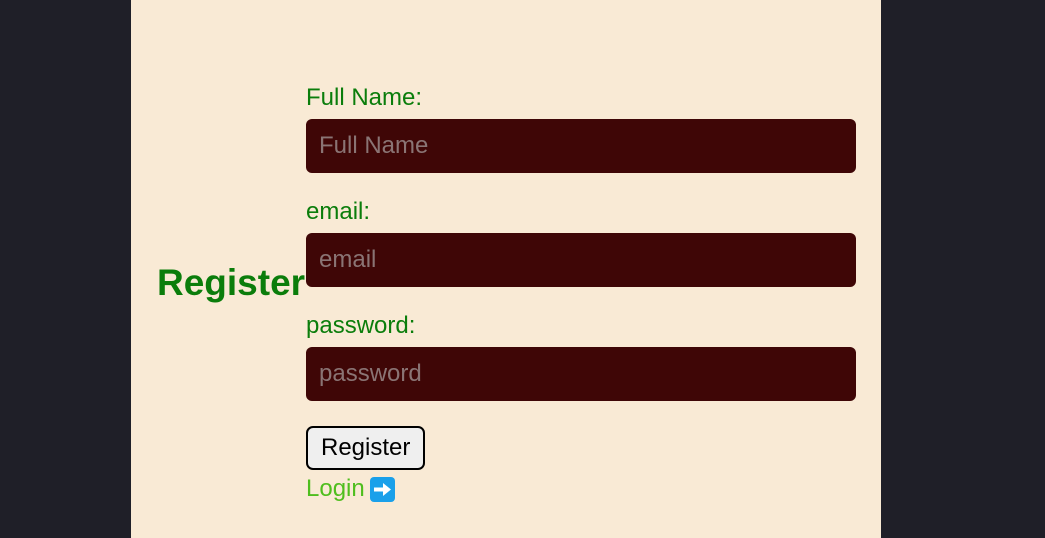 The image size is (1045, 538). What do you see at coordinates (231, 282) in the screenshot?
I see `page-title: Register` at bounding box center [231, 282].